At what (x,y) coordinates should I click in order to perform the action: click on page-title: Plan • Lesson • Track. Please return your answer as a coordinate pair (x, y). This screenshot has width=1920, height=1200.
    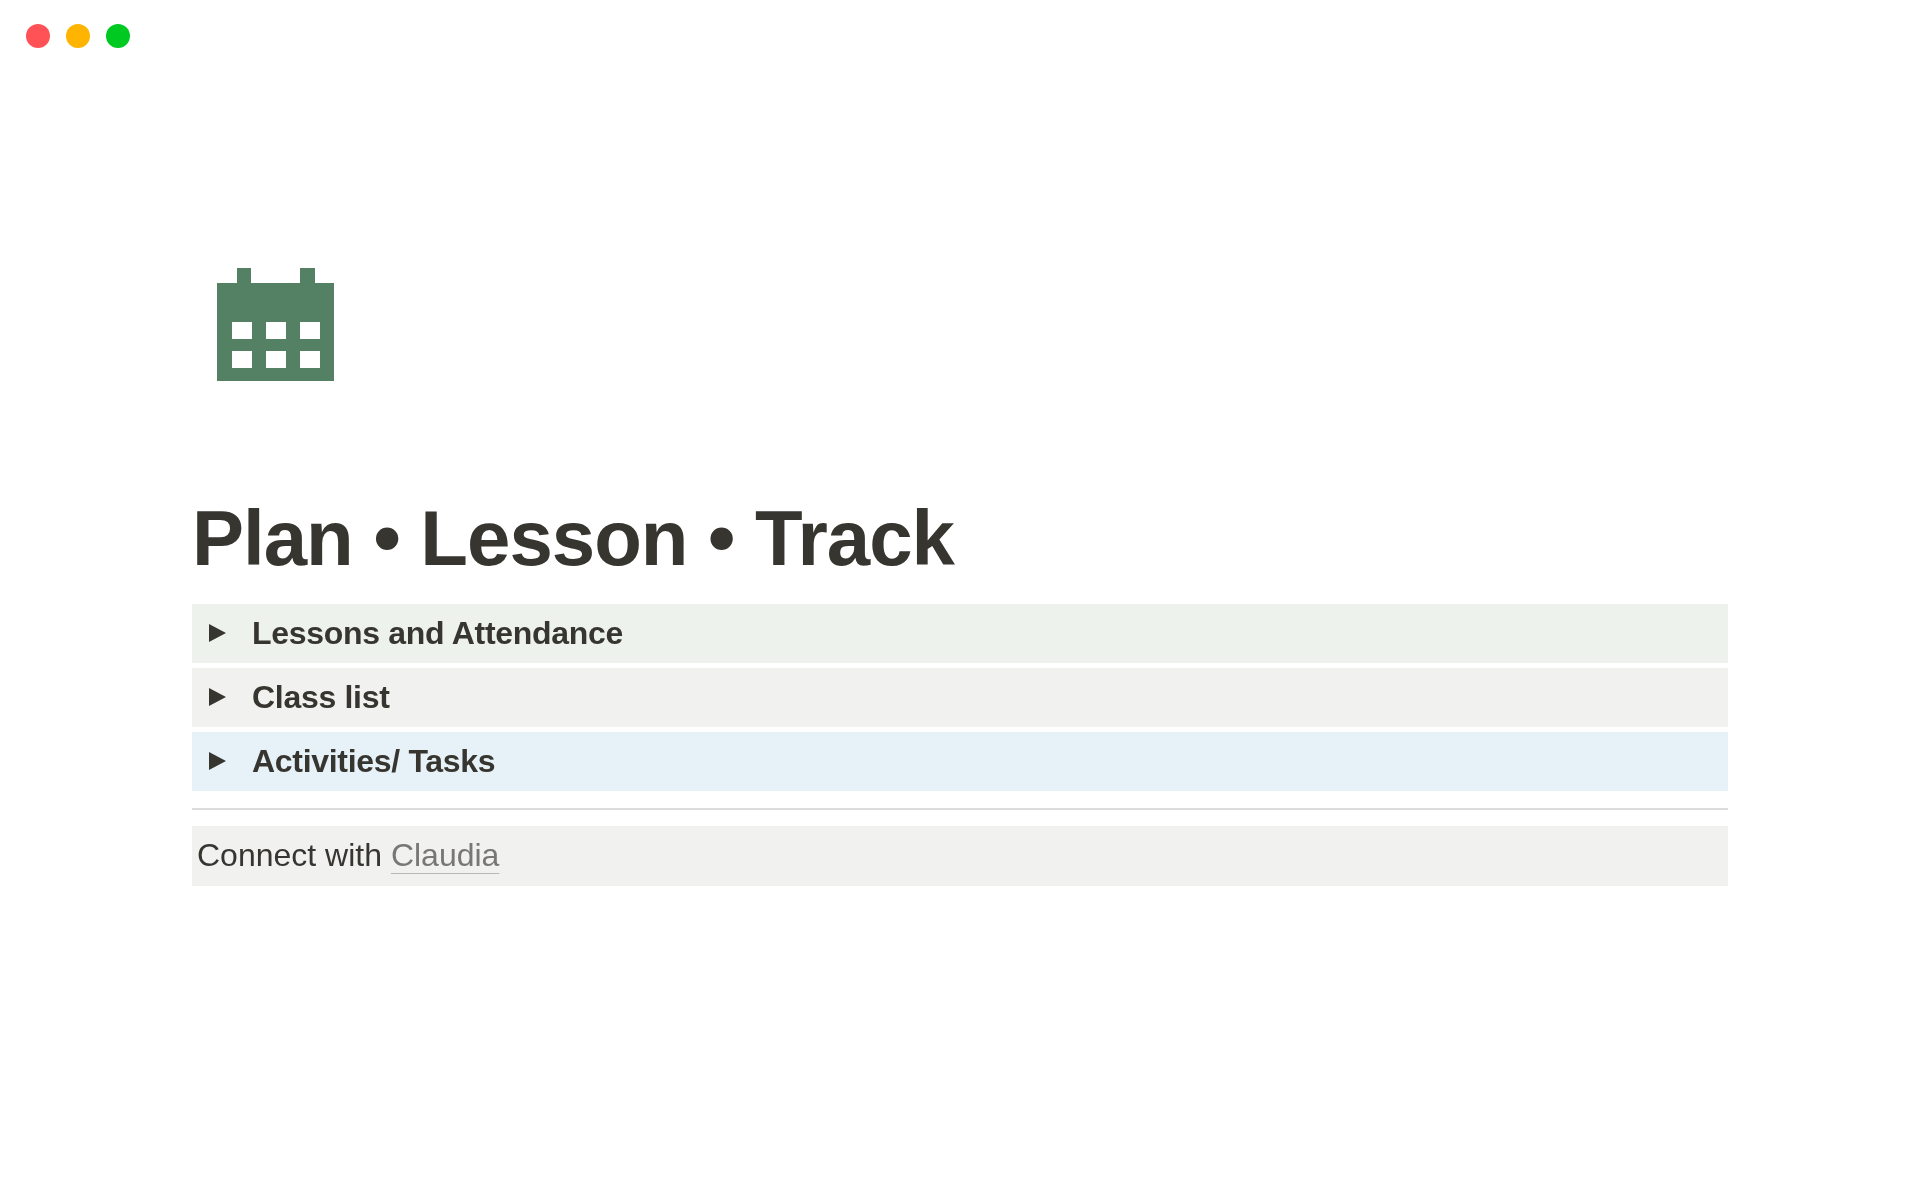
    Looking at the image, I should click on (574, 538).